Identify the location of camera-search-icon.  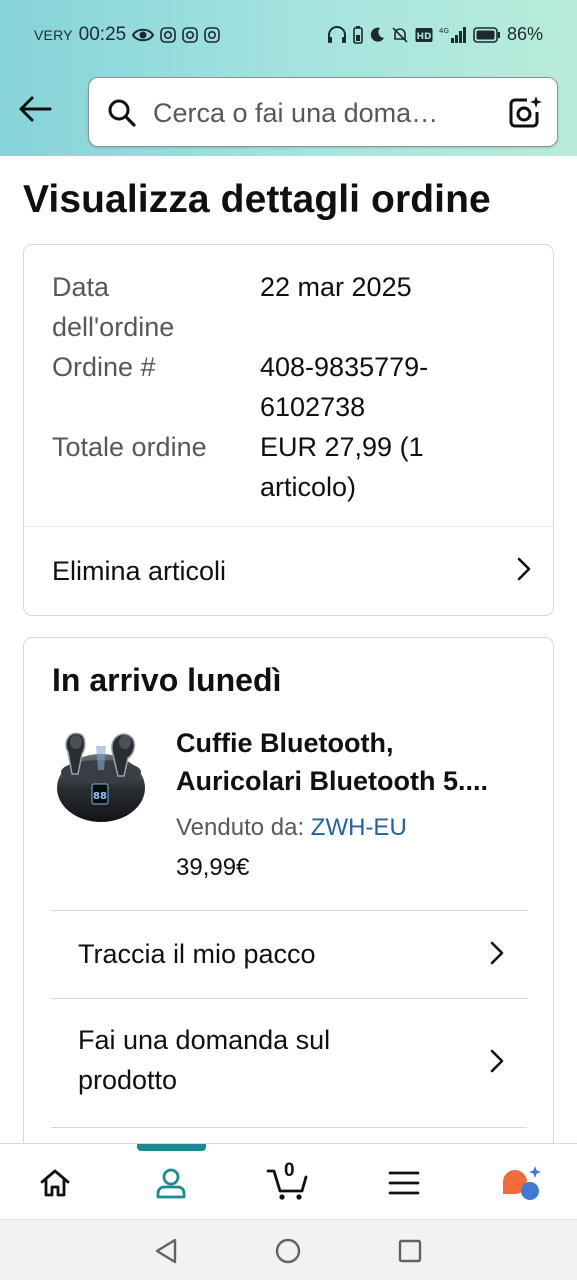
(525, 114).